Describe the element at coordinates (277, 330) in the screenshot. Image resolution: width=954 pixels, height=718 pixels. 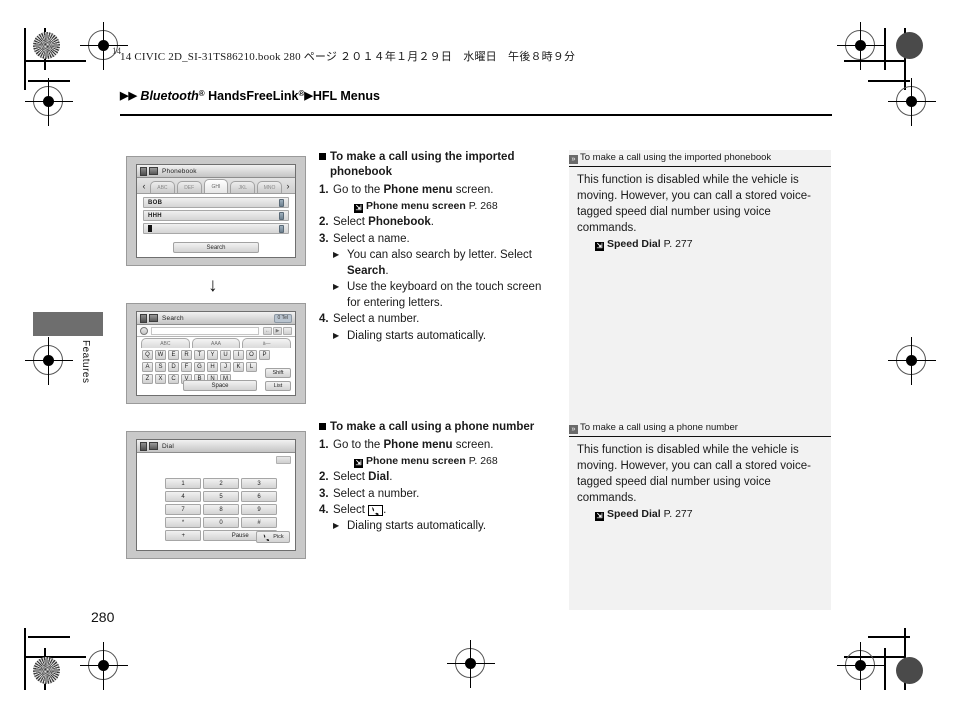
I see `forward-key: ▶` at that location.